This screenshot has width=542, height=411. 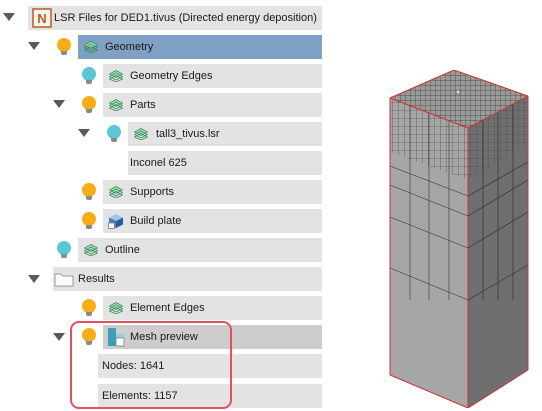 What do you see at coordinates (212, 105) in the screenshot?
I see `tree-item-parts: Parts` at bounding box center [212, 105].